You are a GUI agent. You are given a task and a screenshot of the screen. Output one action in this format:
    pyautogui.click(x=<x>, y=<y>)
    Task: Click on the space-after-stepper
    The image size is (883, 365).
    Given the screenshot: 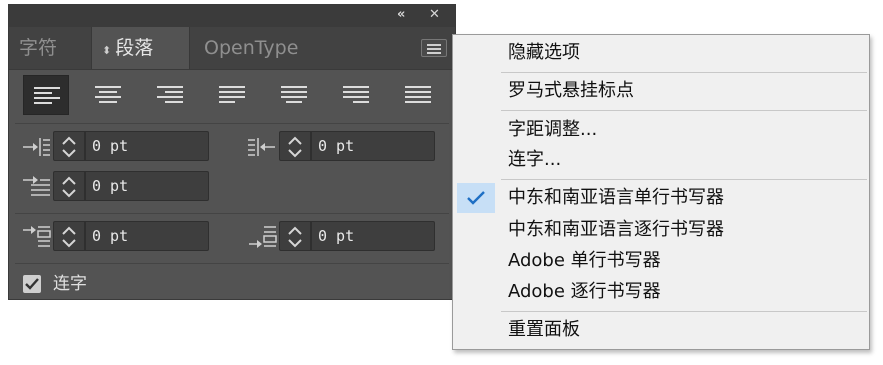 What is the action you would take?
    pyautogui.click(x=295, y=236)
    